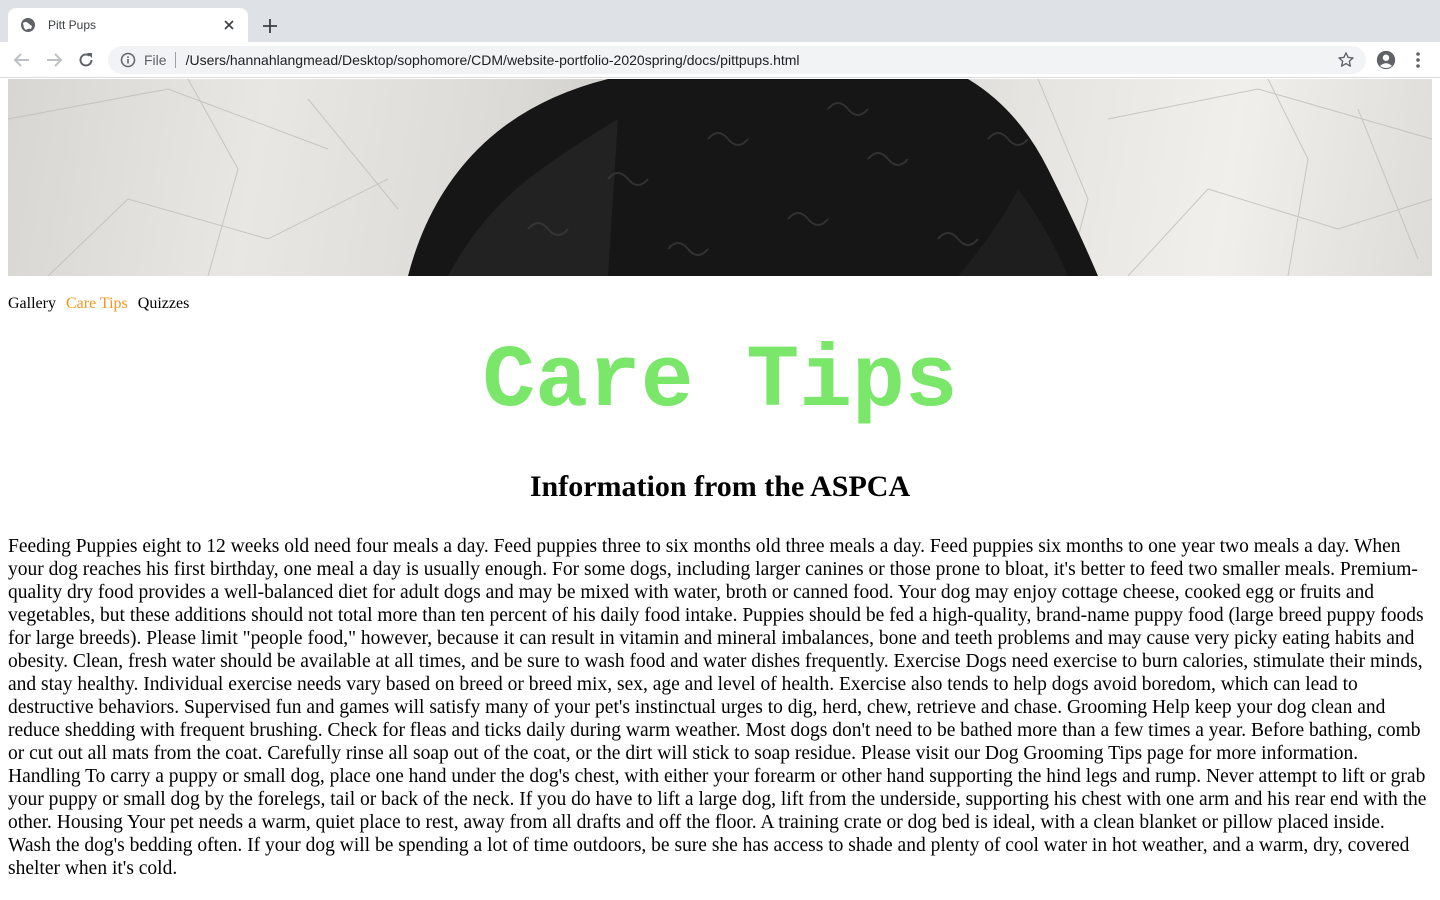 The width and height of the screenshot is (1440, 900). I want to click on forward-button, so click(54, 60).